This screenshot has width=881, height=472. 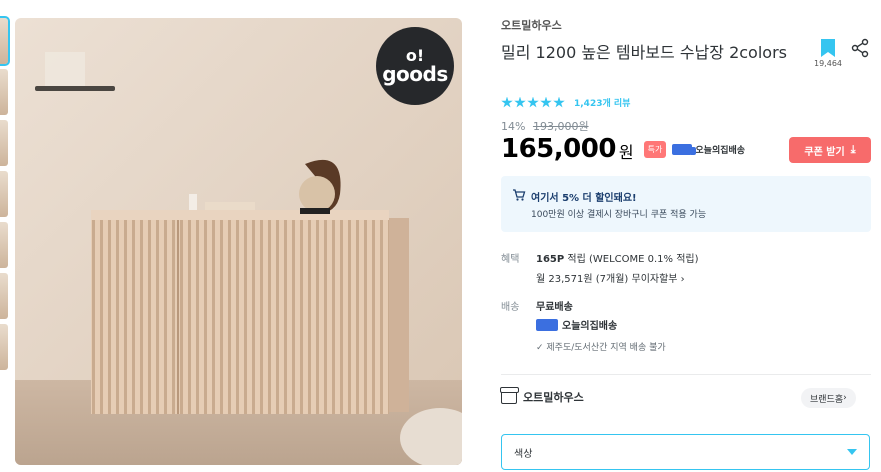 I want to click on share-icon, so click(x=860, y=48).